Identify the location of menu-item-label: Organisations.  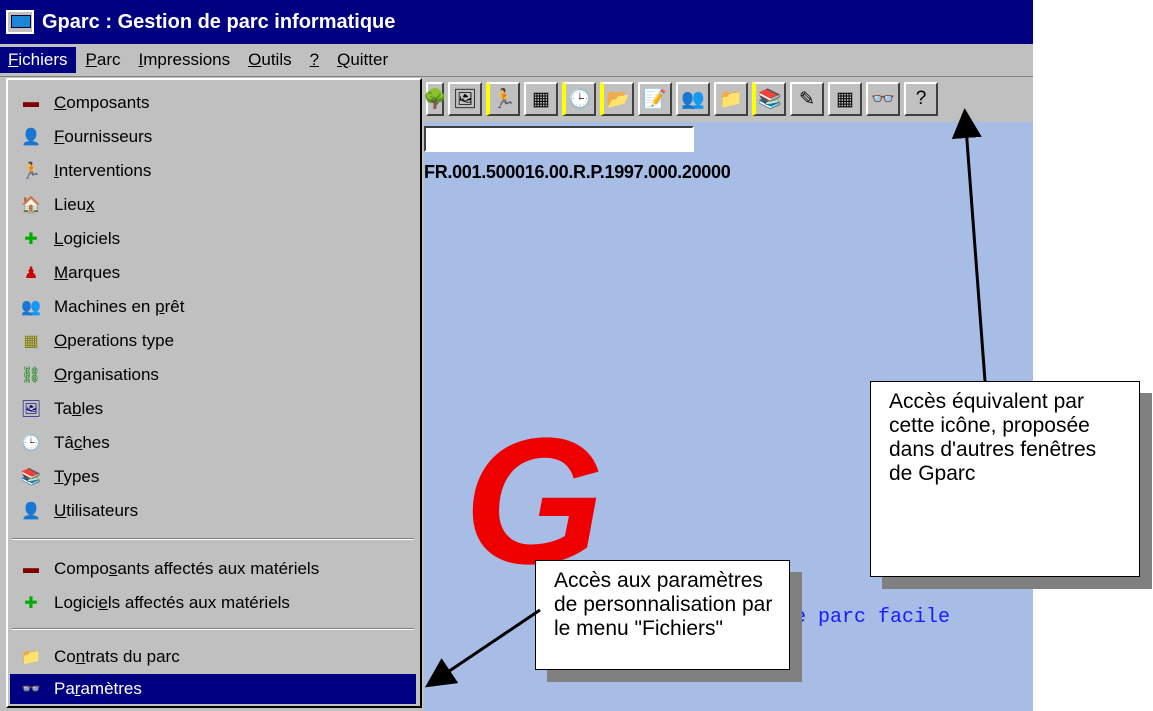
(106, 374).